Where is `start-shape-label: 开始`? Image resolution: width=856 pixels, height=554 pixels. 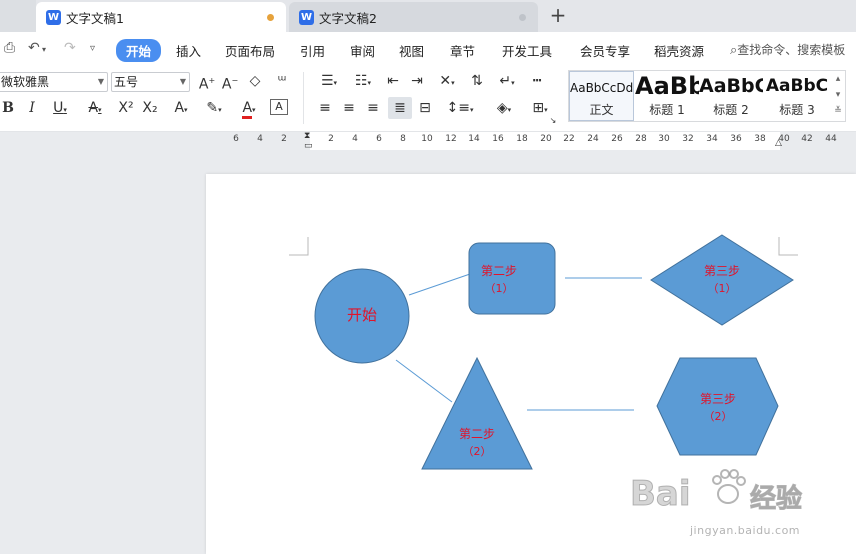 start-shape-label: 开始 is located at coordinates (362, 315).